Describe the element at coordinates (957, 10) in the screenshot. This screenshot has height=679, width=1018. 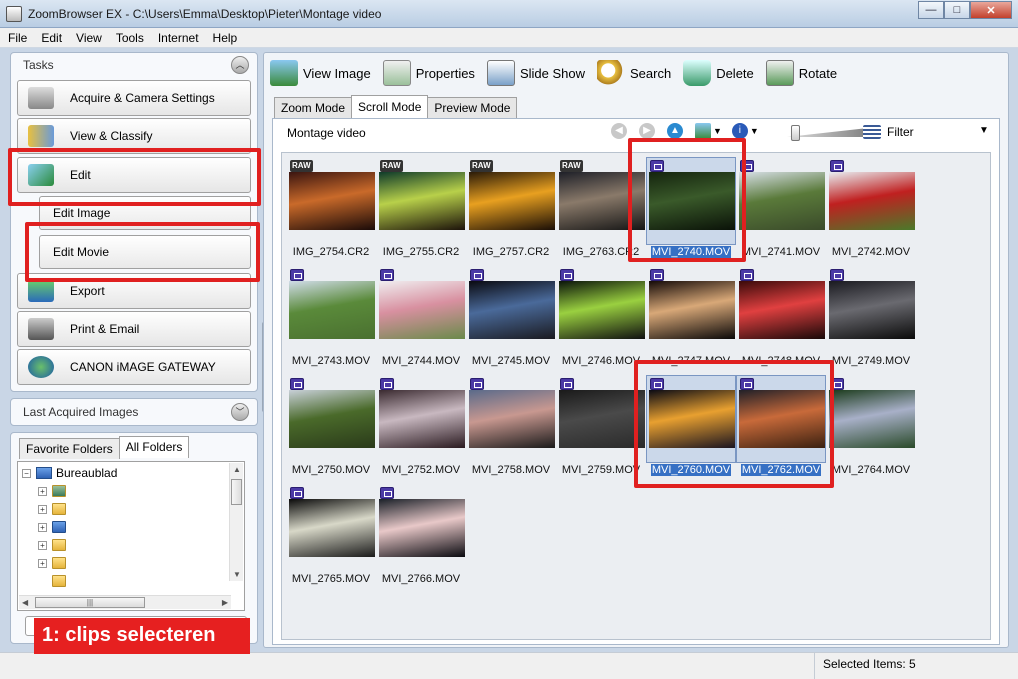
I see `maximize-button: □` at that location.